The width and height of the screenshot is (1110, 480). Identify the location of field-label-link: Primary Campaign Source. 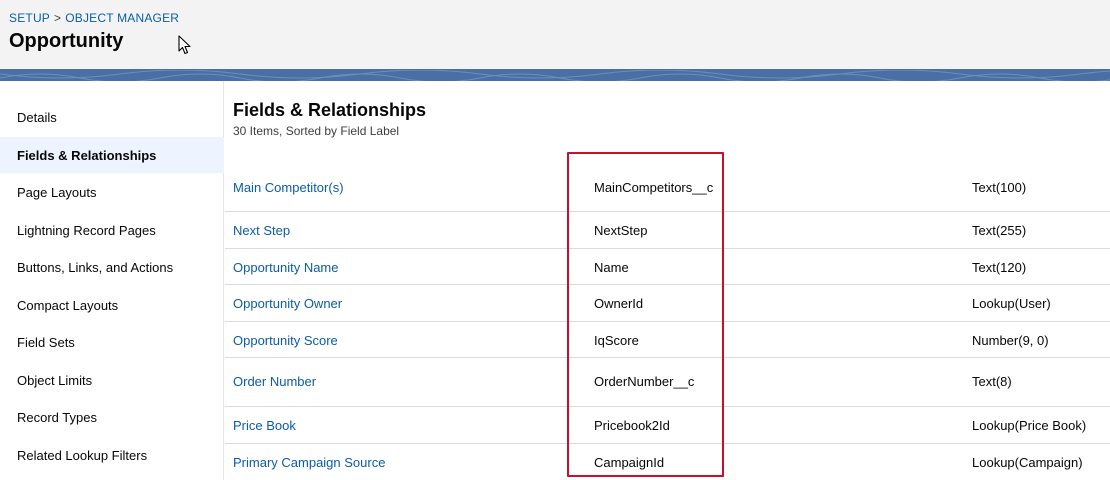
(309, 462).